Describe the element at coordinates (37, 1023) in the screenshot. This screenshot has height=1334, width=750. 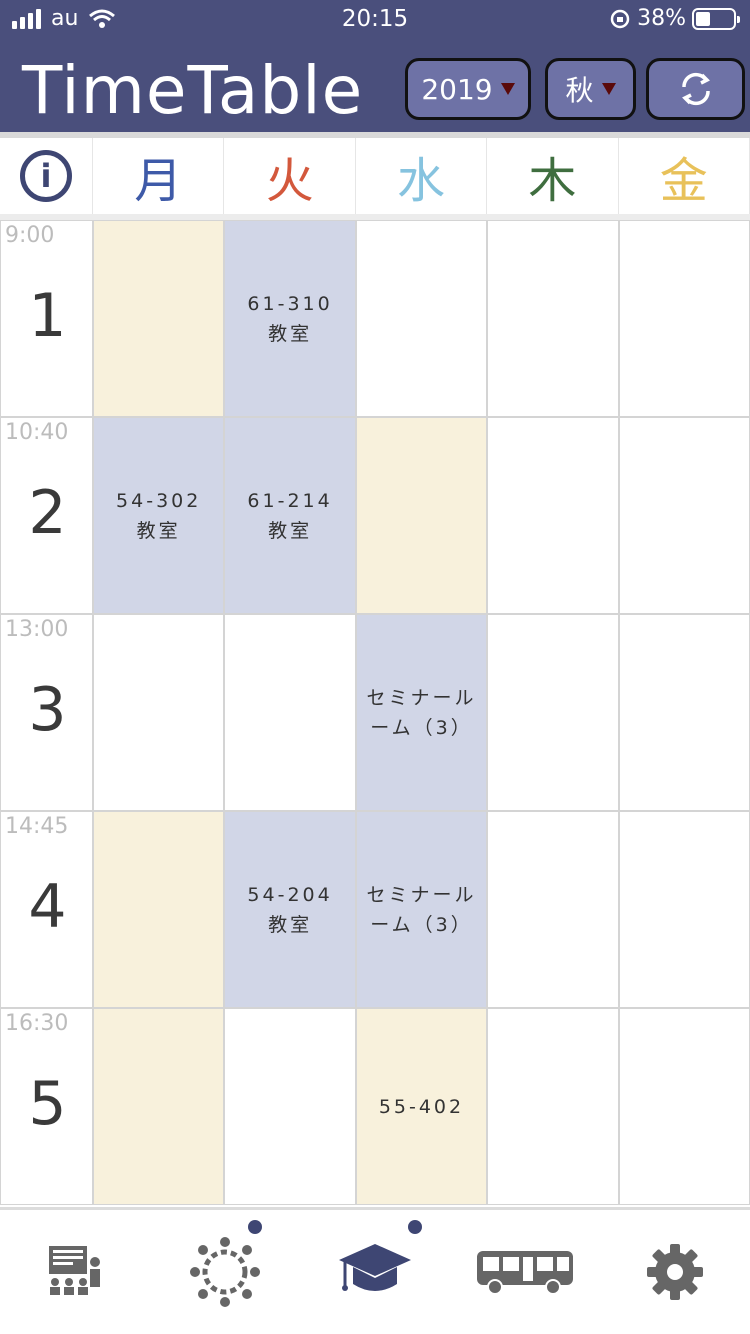
I see `period-start-time: 16:30` at that location.